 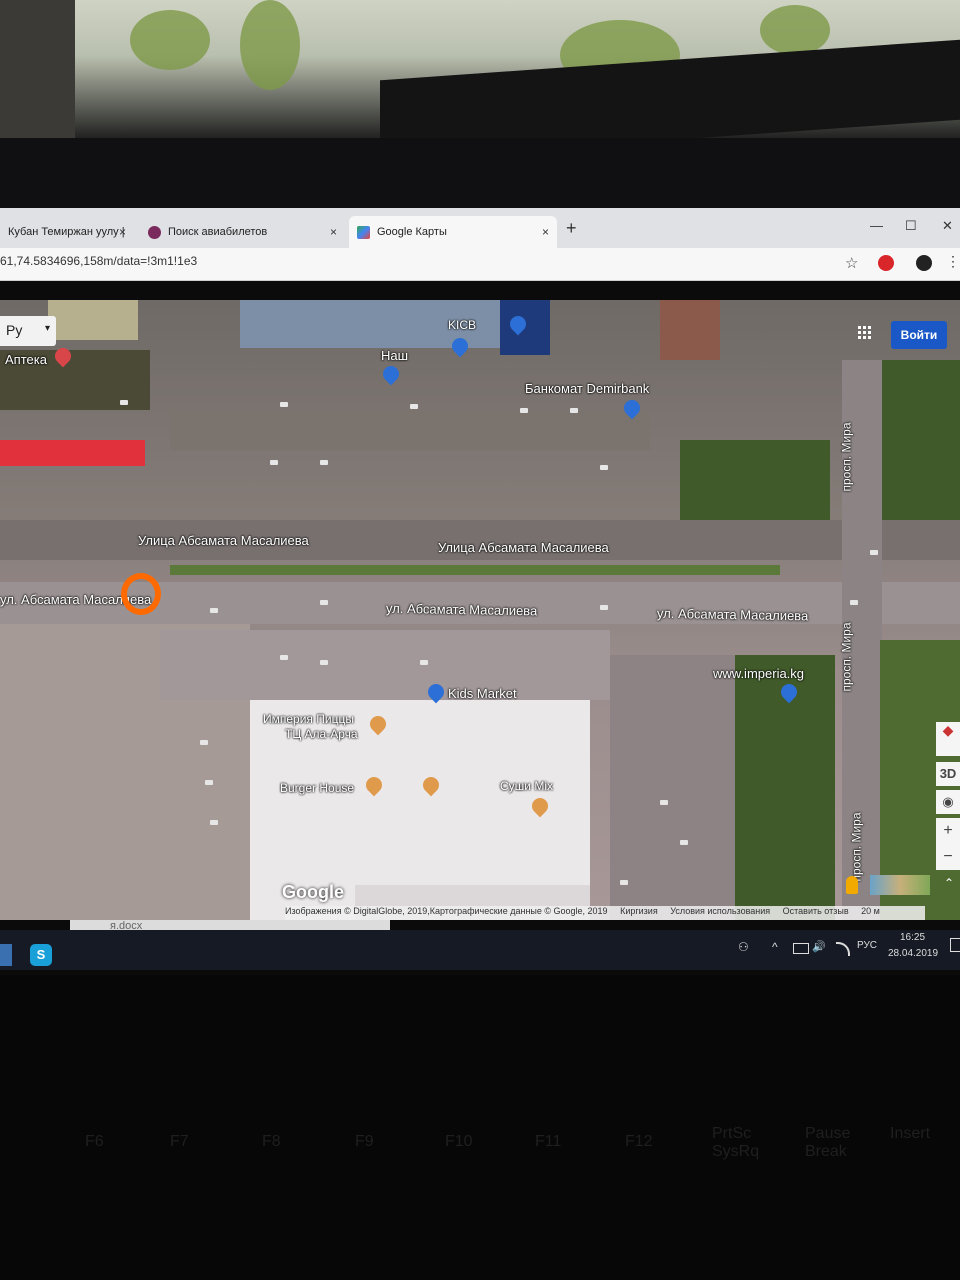 What do you see at coordinates (639, 911) in the screenshot?
I see `country-link: Киргизия` at bounding box center [639, 911].